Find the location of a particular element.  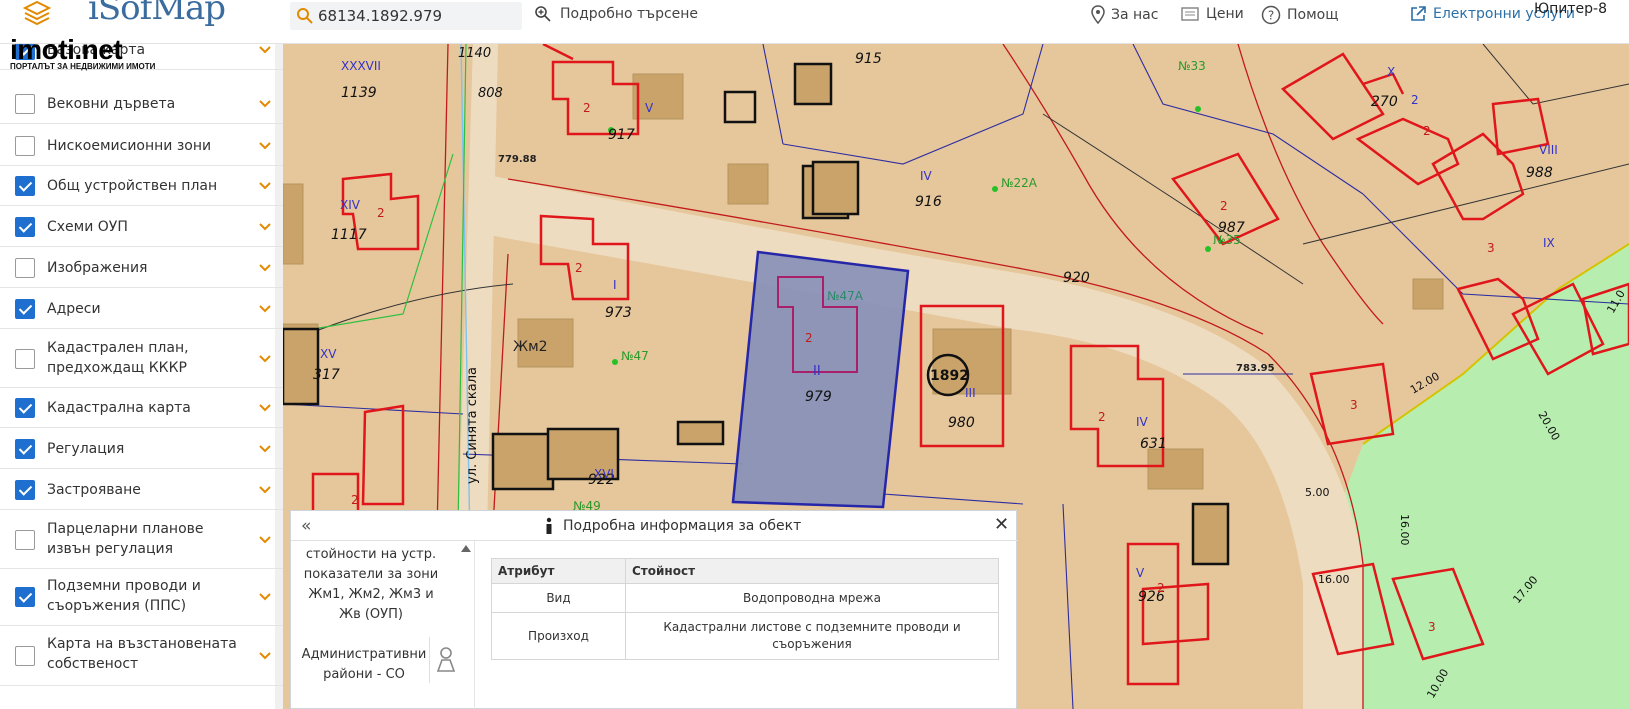

watermark-site: imoti.net is located at coordinates (66, 49).